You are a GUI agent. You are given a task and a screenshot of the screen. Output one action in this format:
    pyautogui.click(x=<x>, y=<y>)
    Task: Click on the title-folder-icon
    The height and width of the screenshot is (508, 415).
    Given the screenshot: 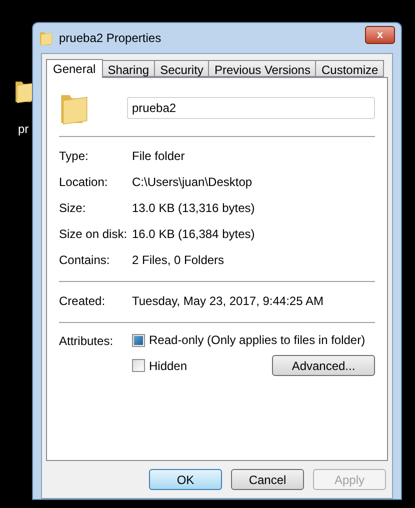 What is the action you would take?
    pyautogui.click(x=46, y=38)
    